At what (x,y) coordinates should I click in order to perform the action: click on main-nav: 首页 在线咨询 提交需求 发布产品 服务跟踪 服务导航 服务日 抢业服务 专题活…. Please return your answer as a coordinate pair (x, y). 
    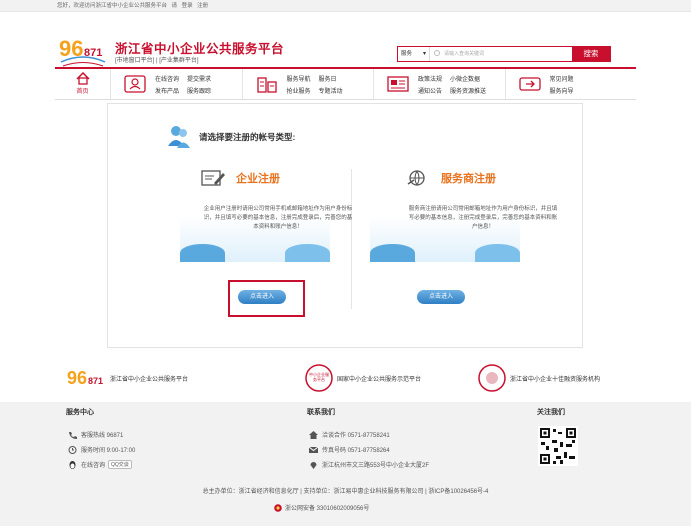
    Looking at the image, I should click on (345, 83).